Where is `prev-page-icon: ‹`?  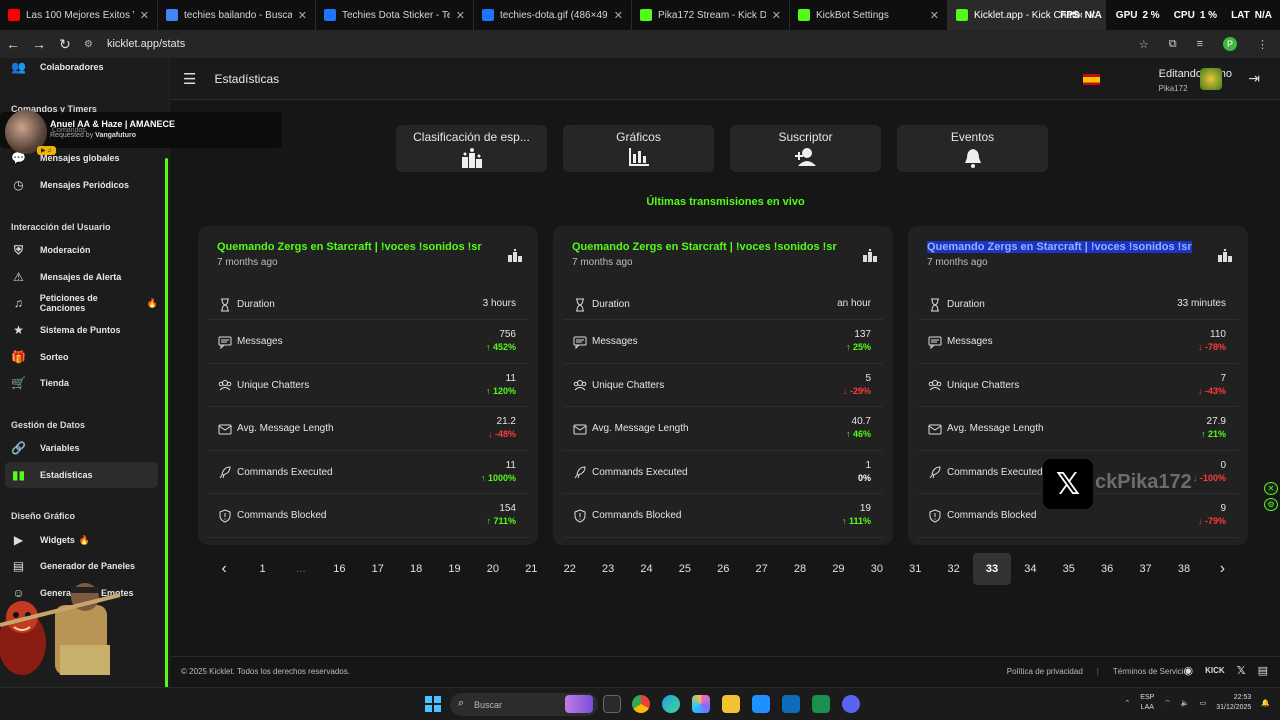 prev-page-icon: ‹ is located at coordinates (224, 569).